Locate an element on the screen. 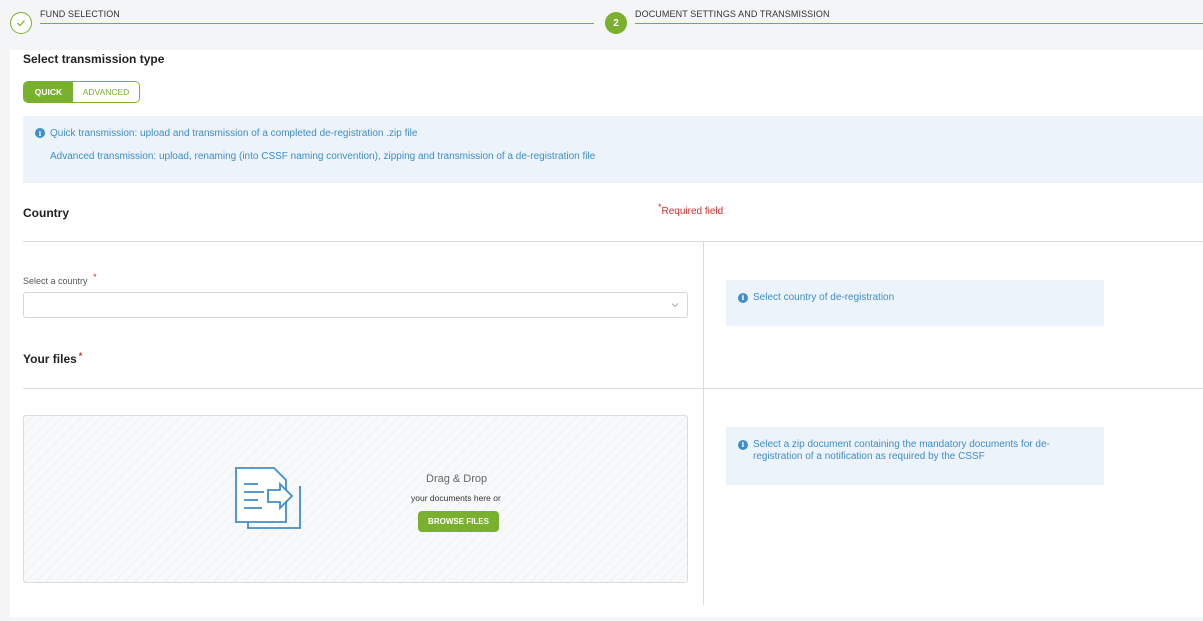  files-divider is located at coordinates (613, 388).